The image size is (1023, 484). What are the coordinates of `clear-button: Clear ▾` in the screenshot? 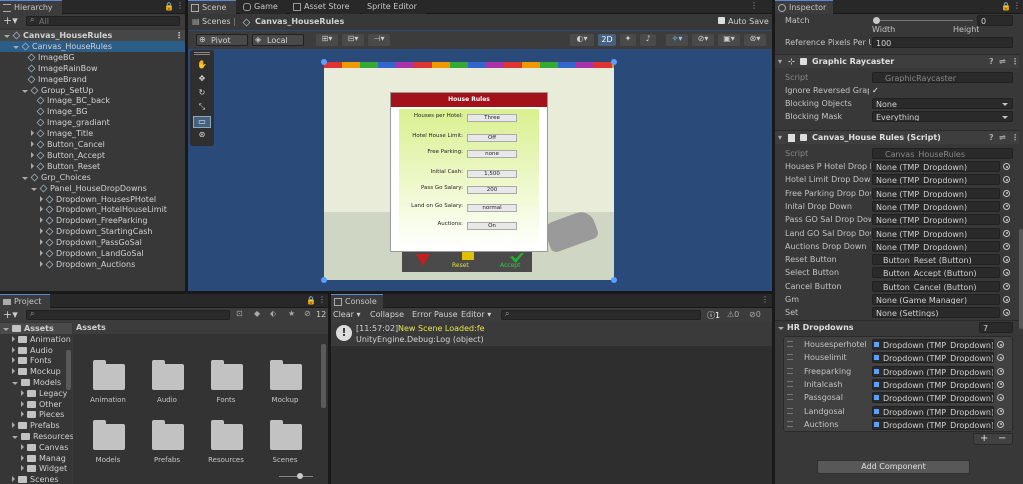 It's located at (346, 314).